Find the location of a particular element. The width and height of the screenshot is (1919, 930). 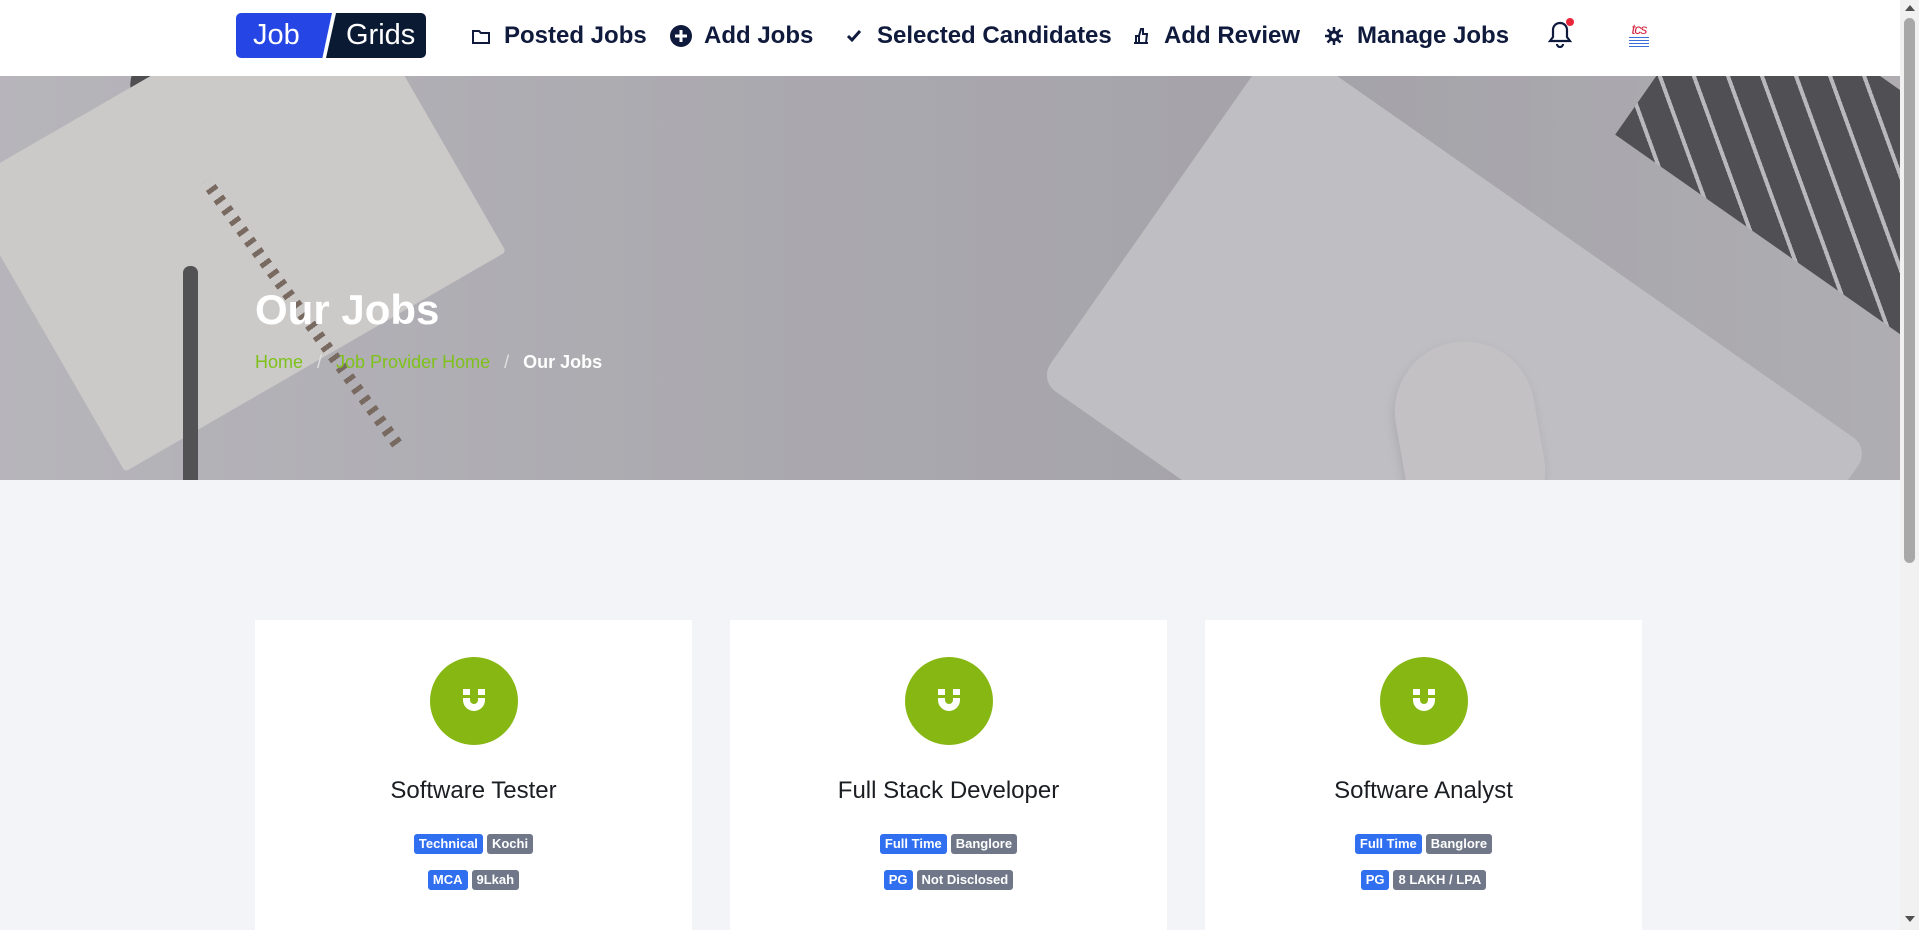

nav-add-review-label: Add Review is located at coordinates (1232, 35).